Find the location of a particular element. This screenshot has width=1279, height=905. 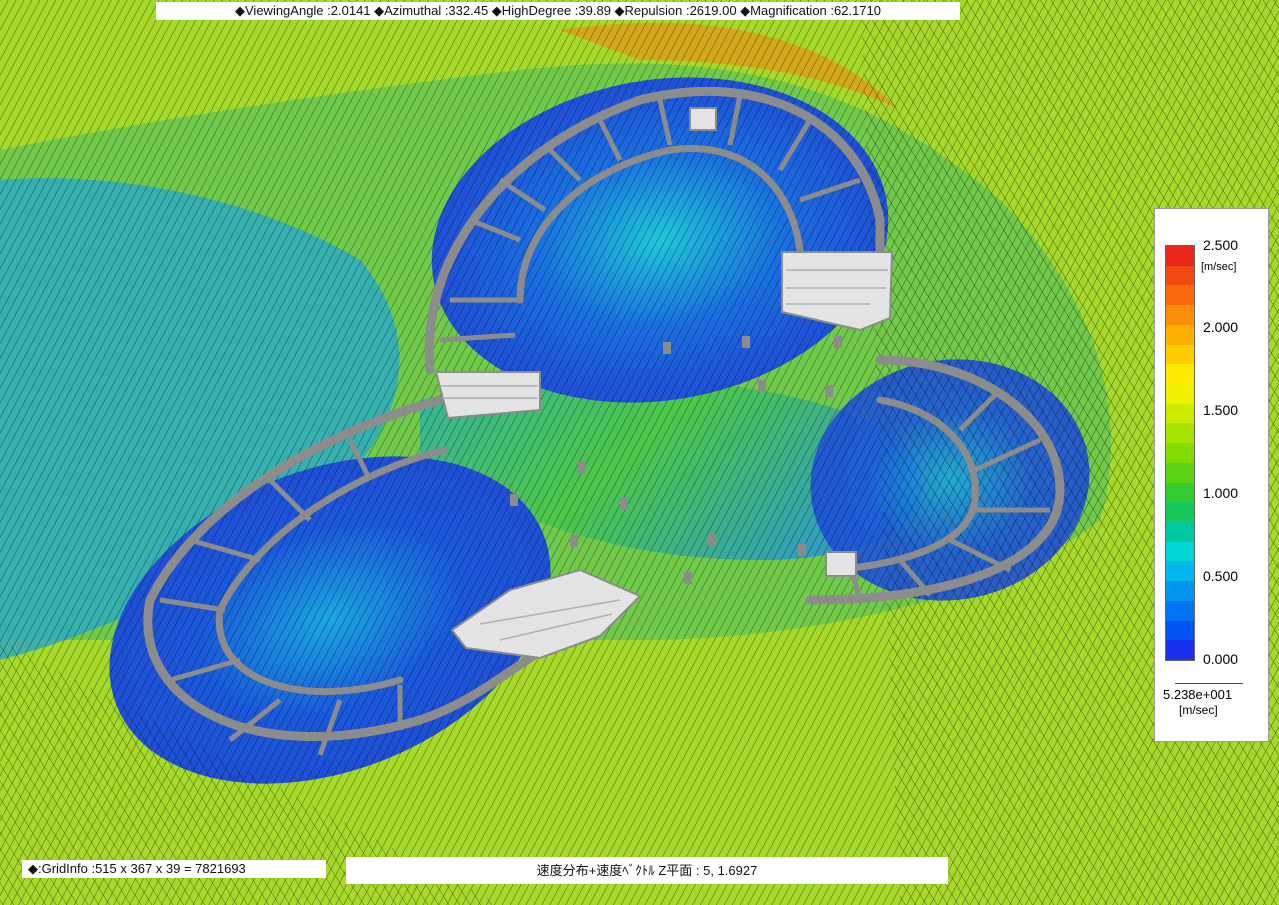

legend-tick-label: 0.500 is located at coordinates (1221, 576).